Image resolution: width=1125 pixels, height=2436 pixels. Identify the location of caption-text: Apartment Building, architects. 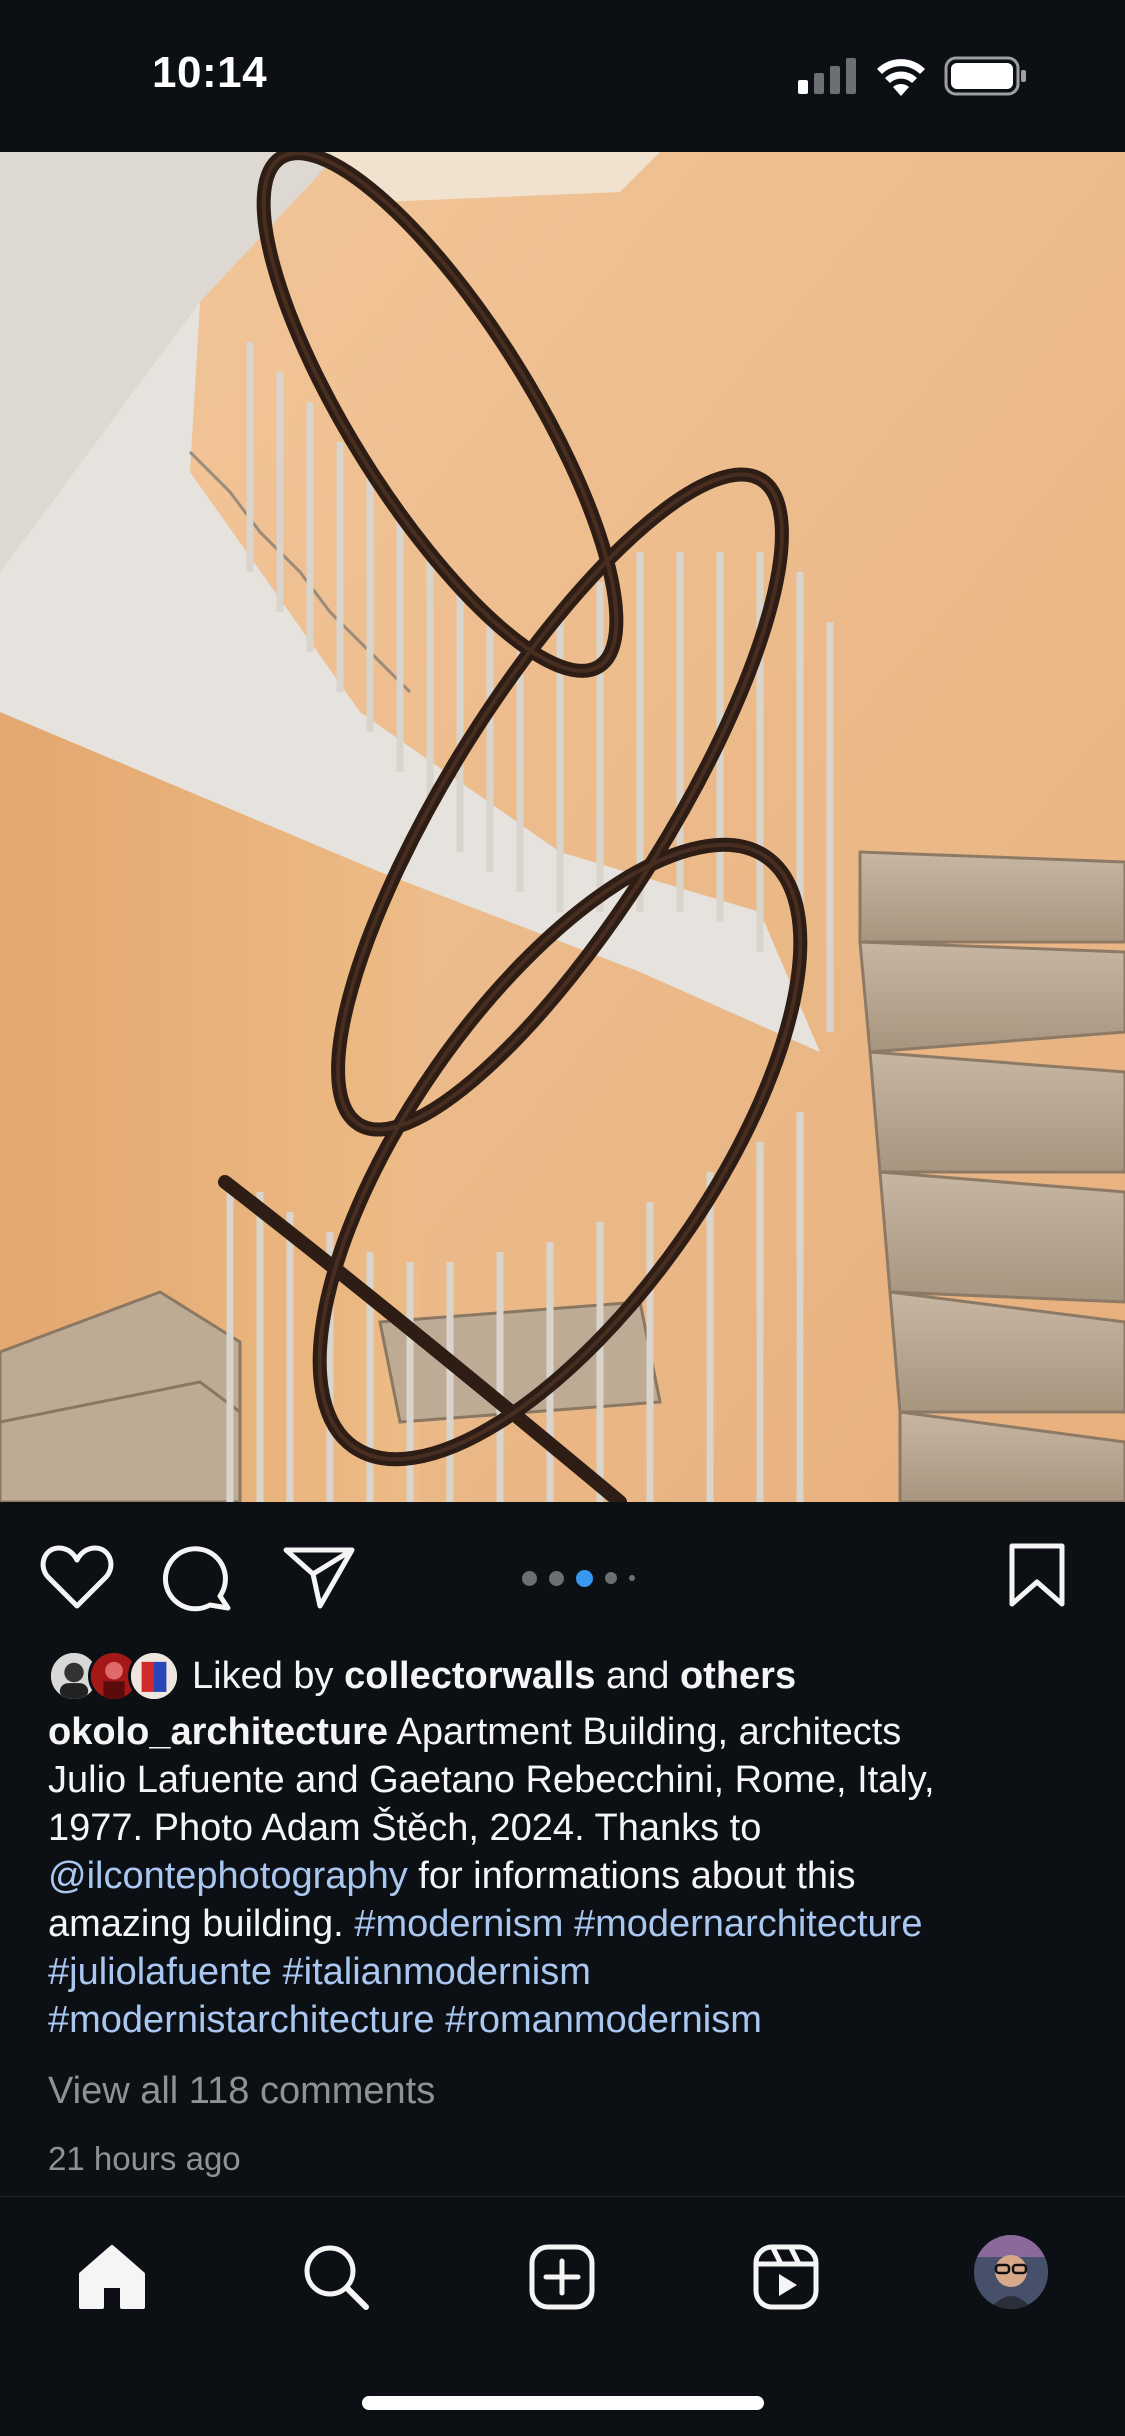
(649, 1732).